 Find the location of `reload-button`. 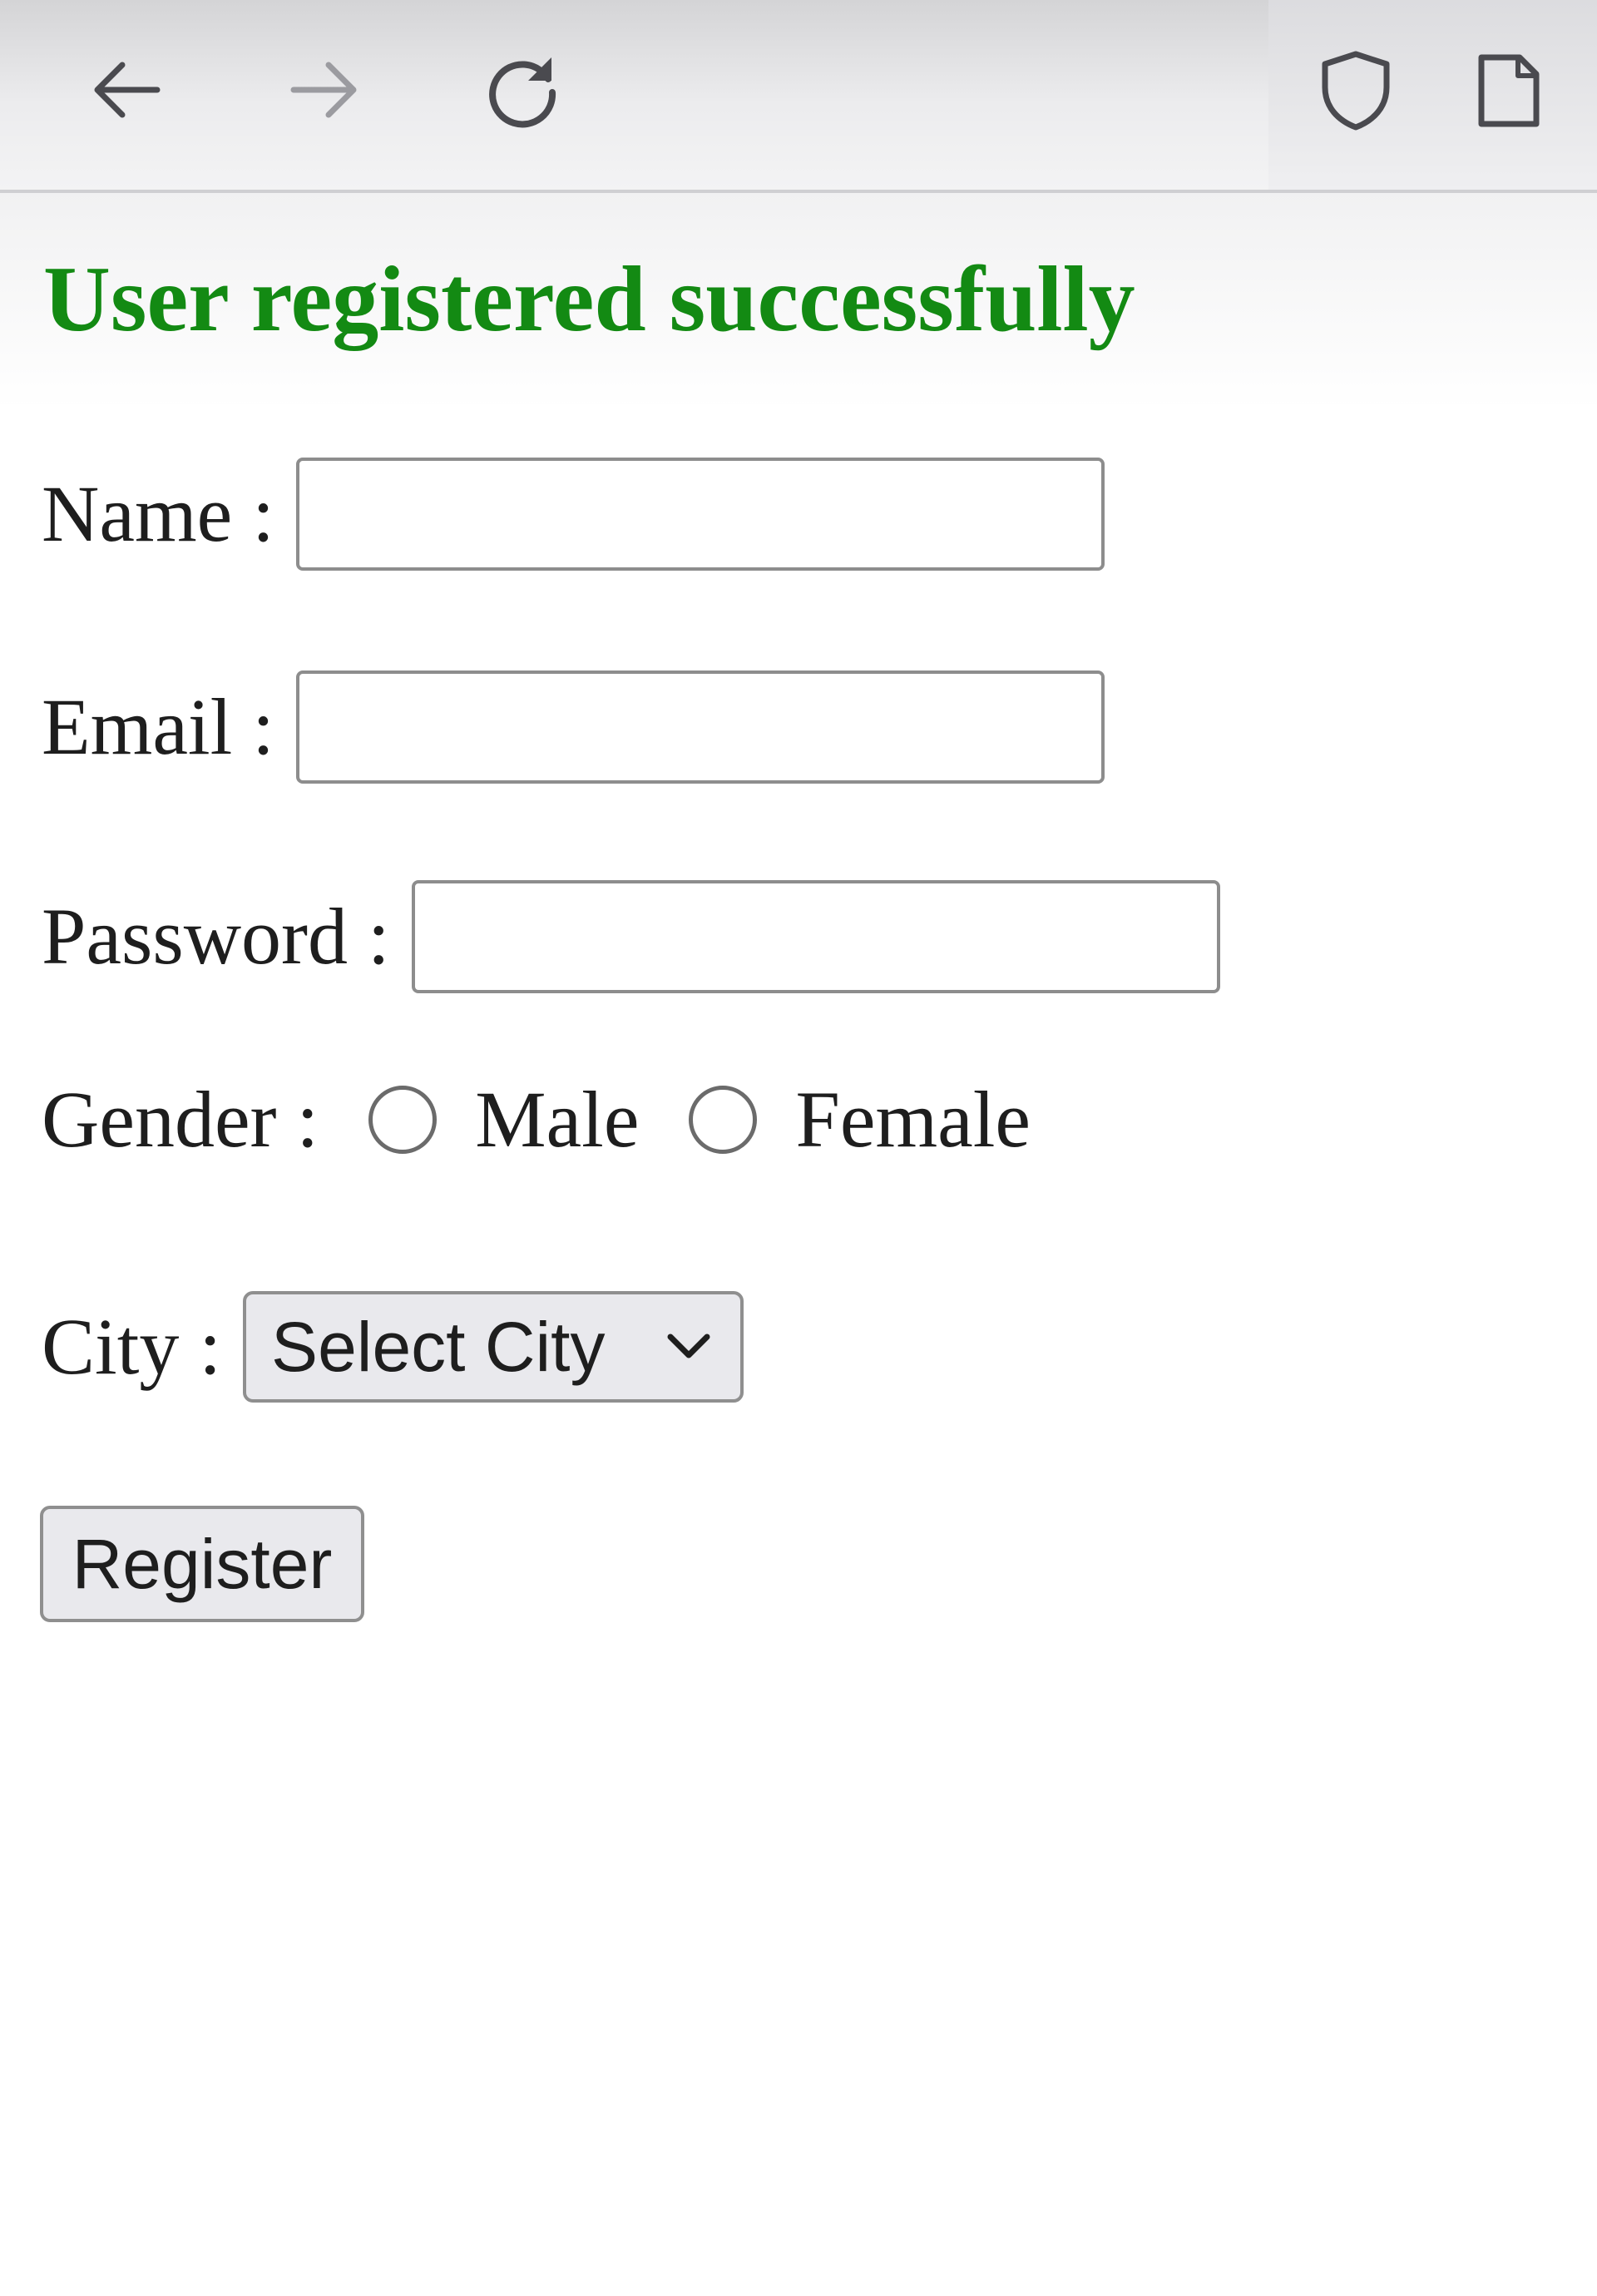

reload-button is located at coordinates (522, 90).